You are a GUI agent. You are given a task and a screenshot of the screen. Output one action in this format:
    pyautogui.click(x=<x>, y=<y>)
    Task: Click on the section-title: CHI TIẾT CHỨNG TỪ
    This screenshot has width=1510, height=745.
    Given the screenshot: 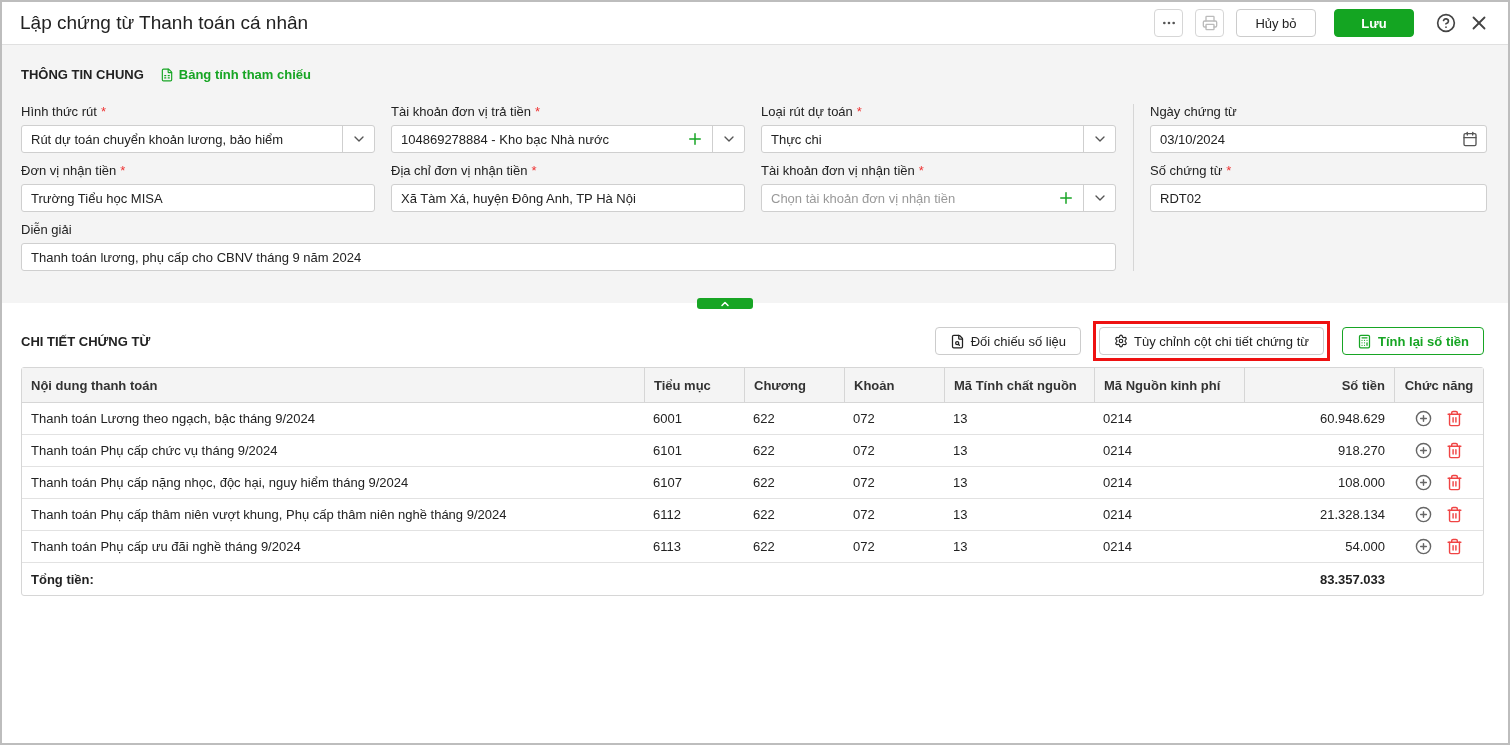 What is the action you would take?
    pyautogui.click(x=86, y=341)
    